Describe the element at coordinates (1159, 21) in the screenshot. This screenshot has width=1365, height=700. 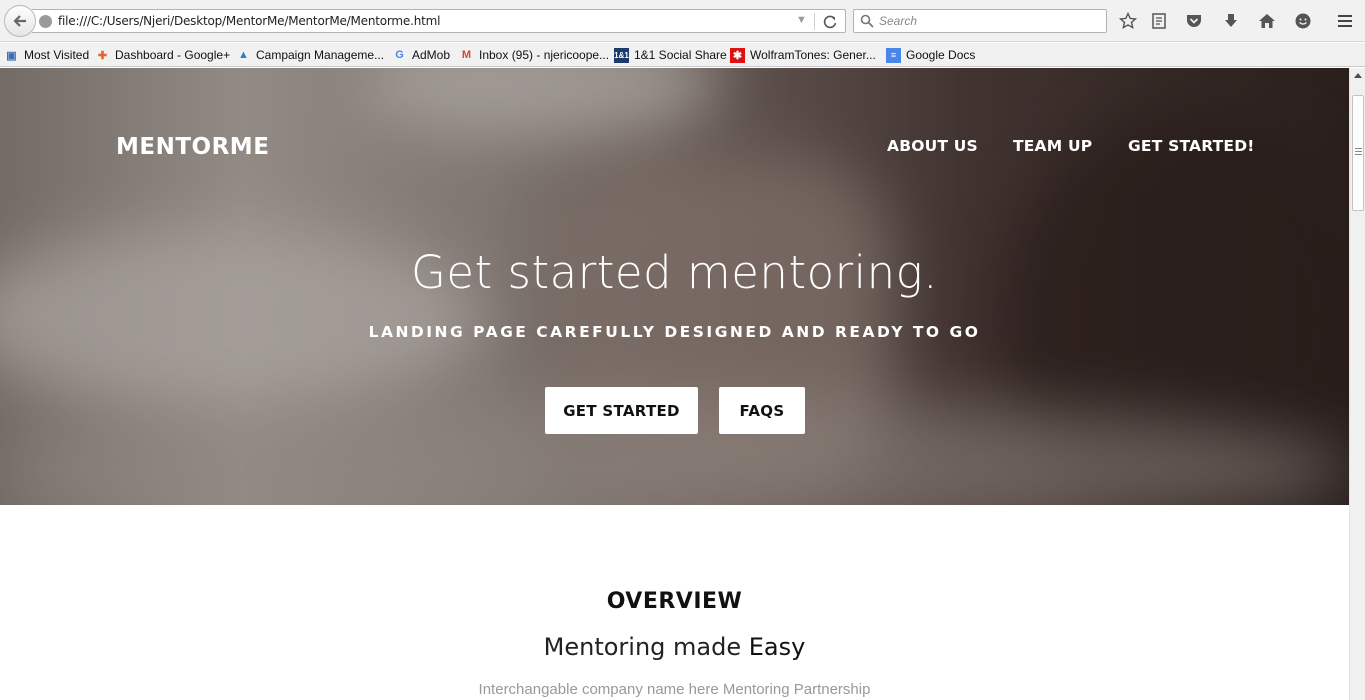
I see `reading-list-icon` at that location.